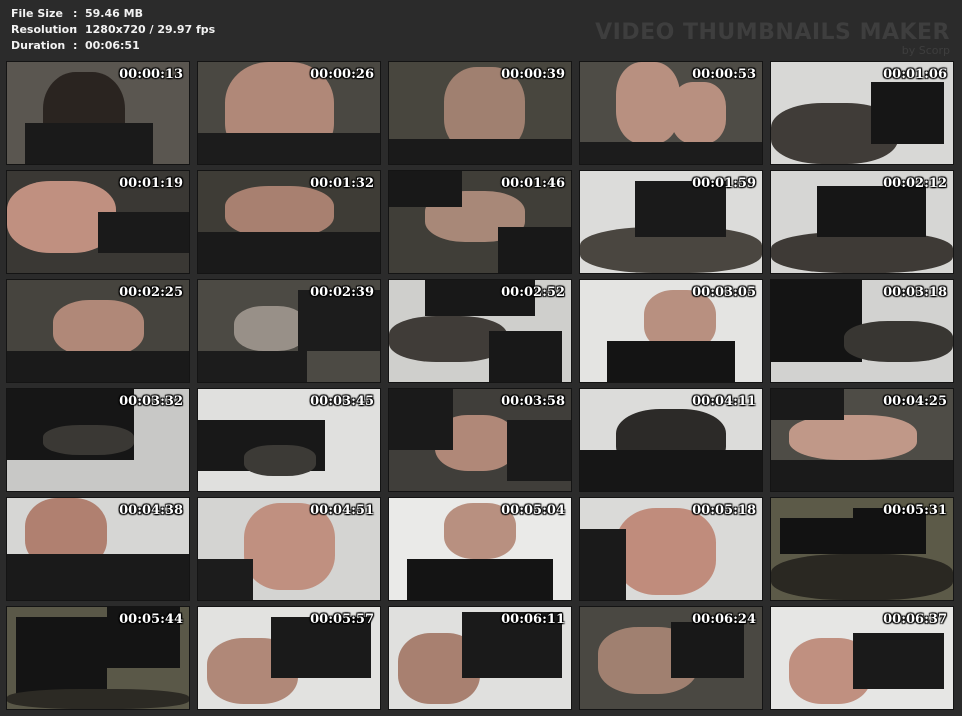 The image size is (962, 716). What do you see at coordinates (480, 440) in the screenshot?
I see `thumbnail-frame: 00:03:58` at bounding box center [480, 440].